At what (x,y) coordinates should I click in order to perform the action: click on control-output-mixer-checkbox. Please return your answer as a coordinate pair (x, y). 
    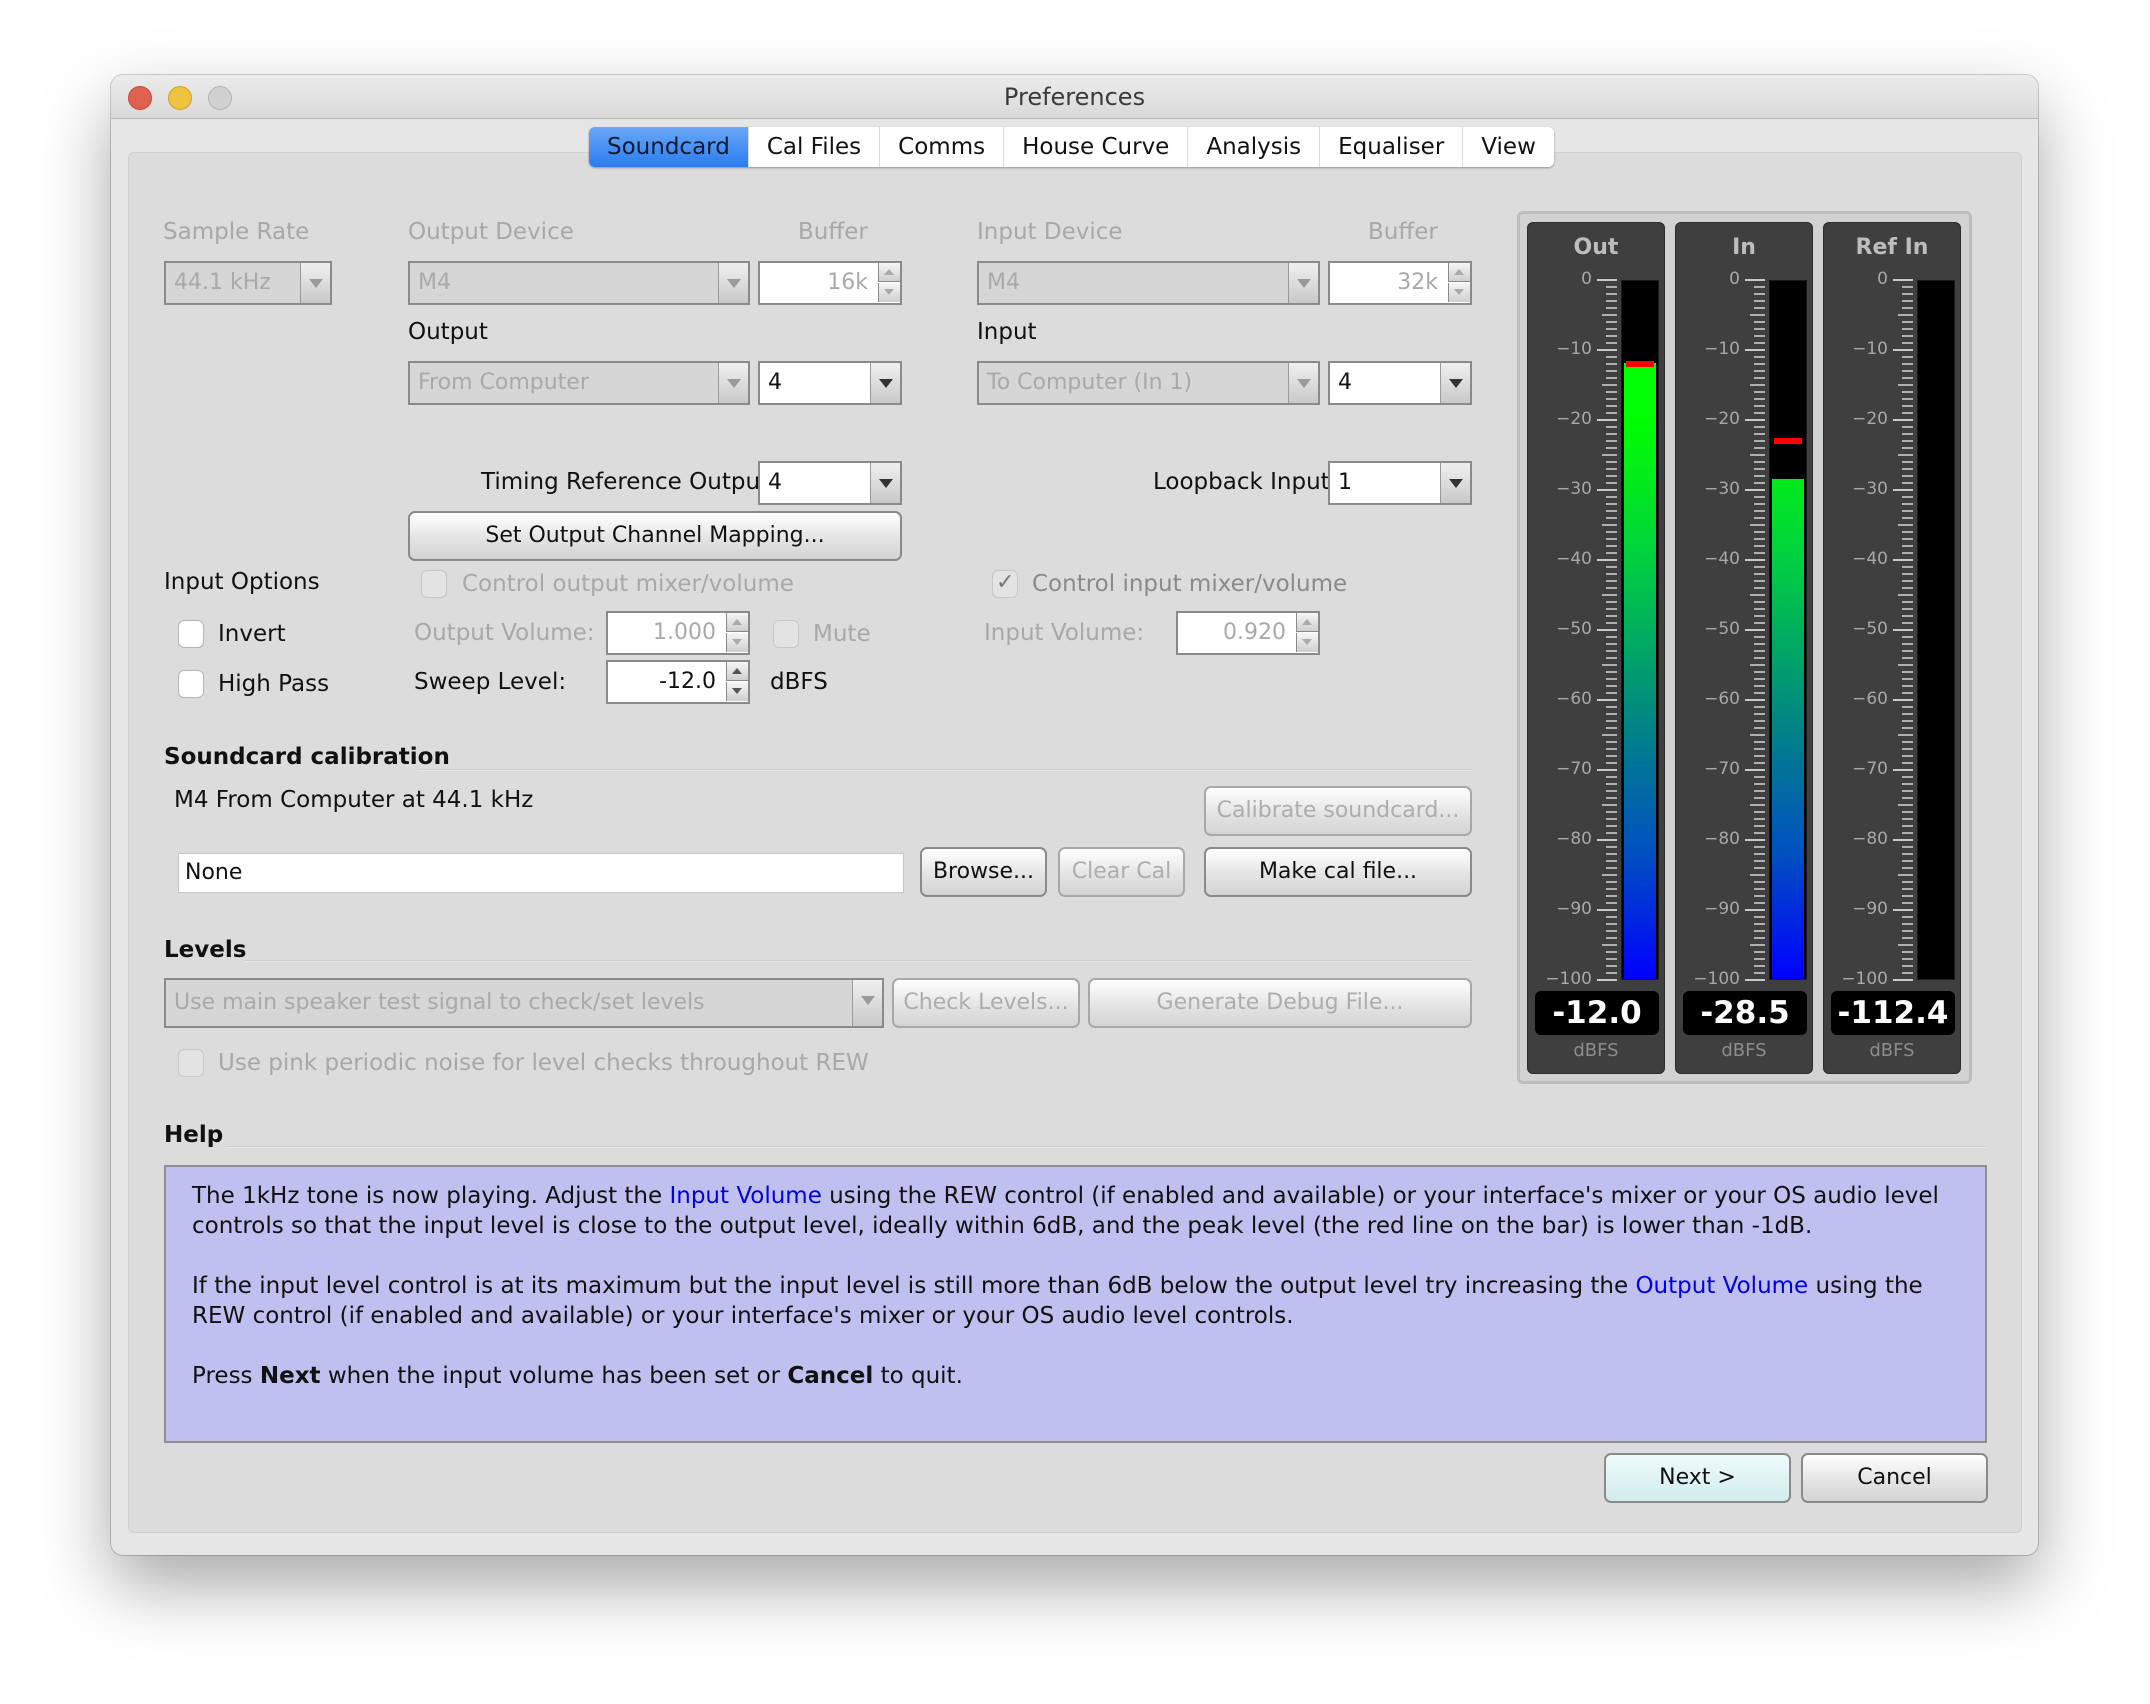
    Looking at the image, I should click on (434, 584).